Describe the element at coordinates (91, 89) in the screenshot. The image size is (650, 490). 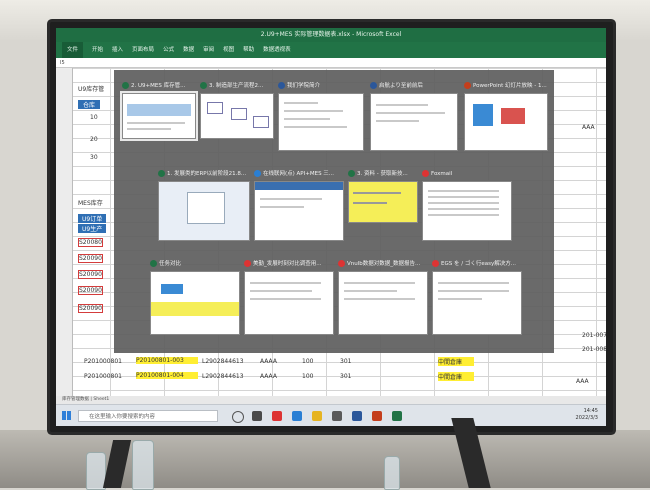
I see `section-label-u9: U9库存管` at that location.